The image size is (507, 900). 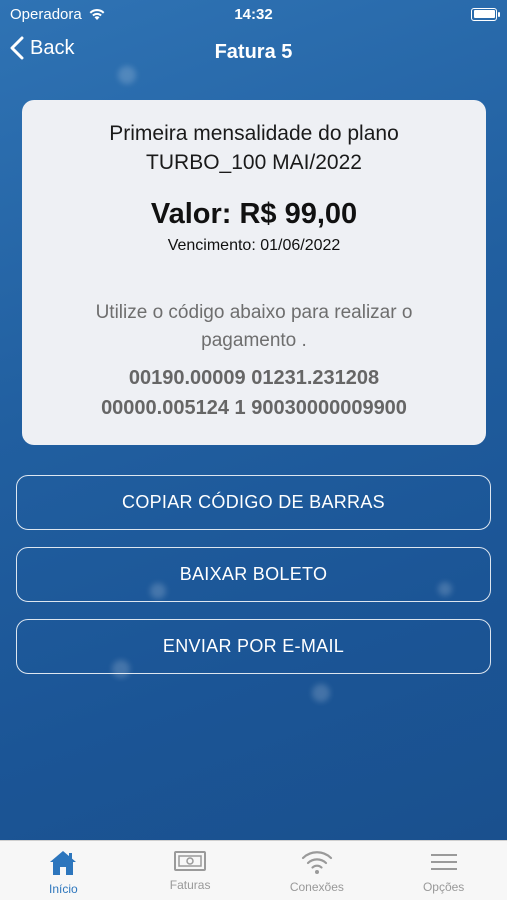 What do you see at coordinates (254, 214) in the screenshot?
I see `invoice-amount: Valor: R$ 99,00` at bounding box center [254, 214].